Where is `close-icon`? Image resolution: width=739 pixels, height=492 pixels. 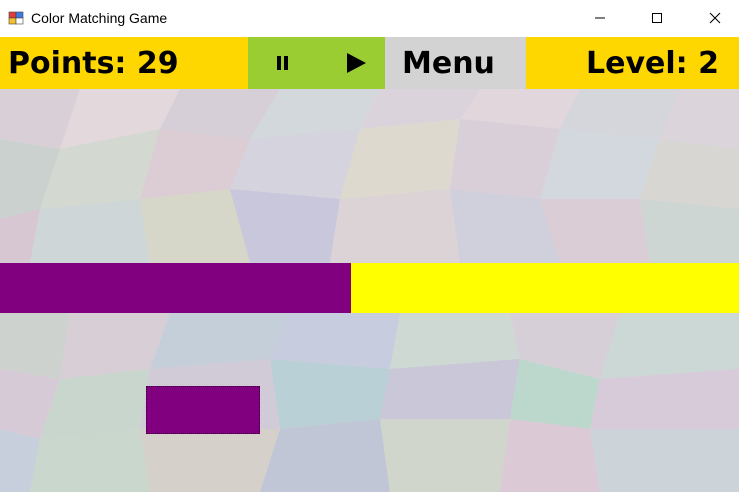
close-icon is located at coordinates (715, 18).